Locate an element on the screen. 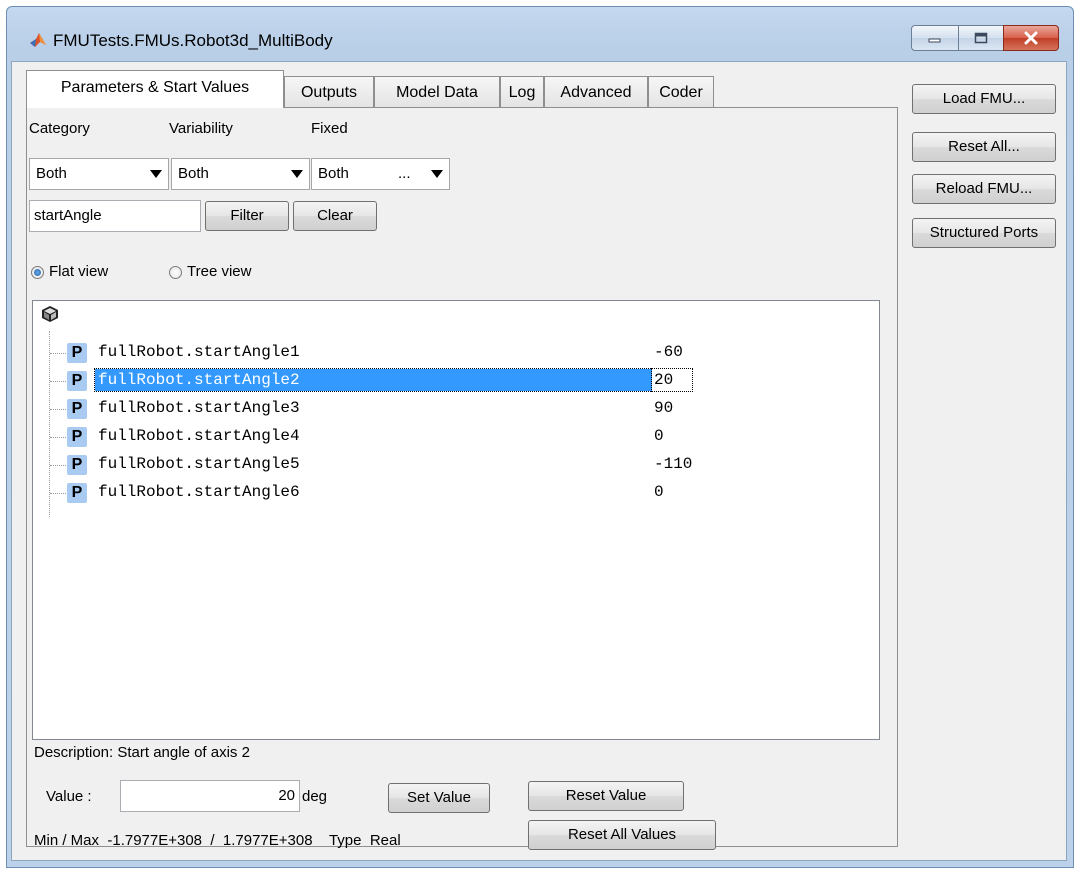 This screenshot has width=1080, height=872. radio-button-checked is located at coordinates (37, 272).